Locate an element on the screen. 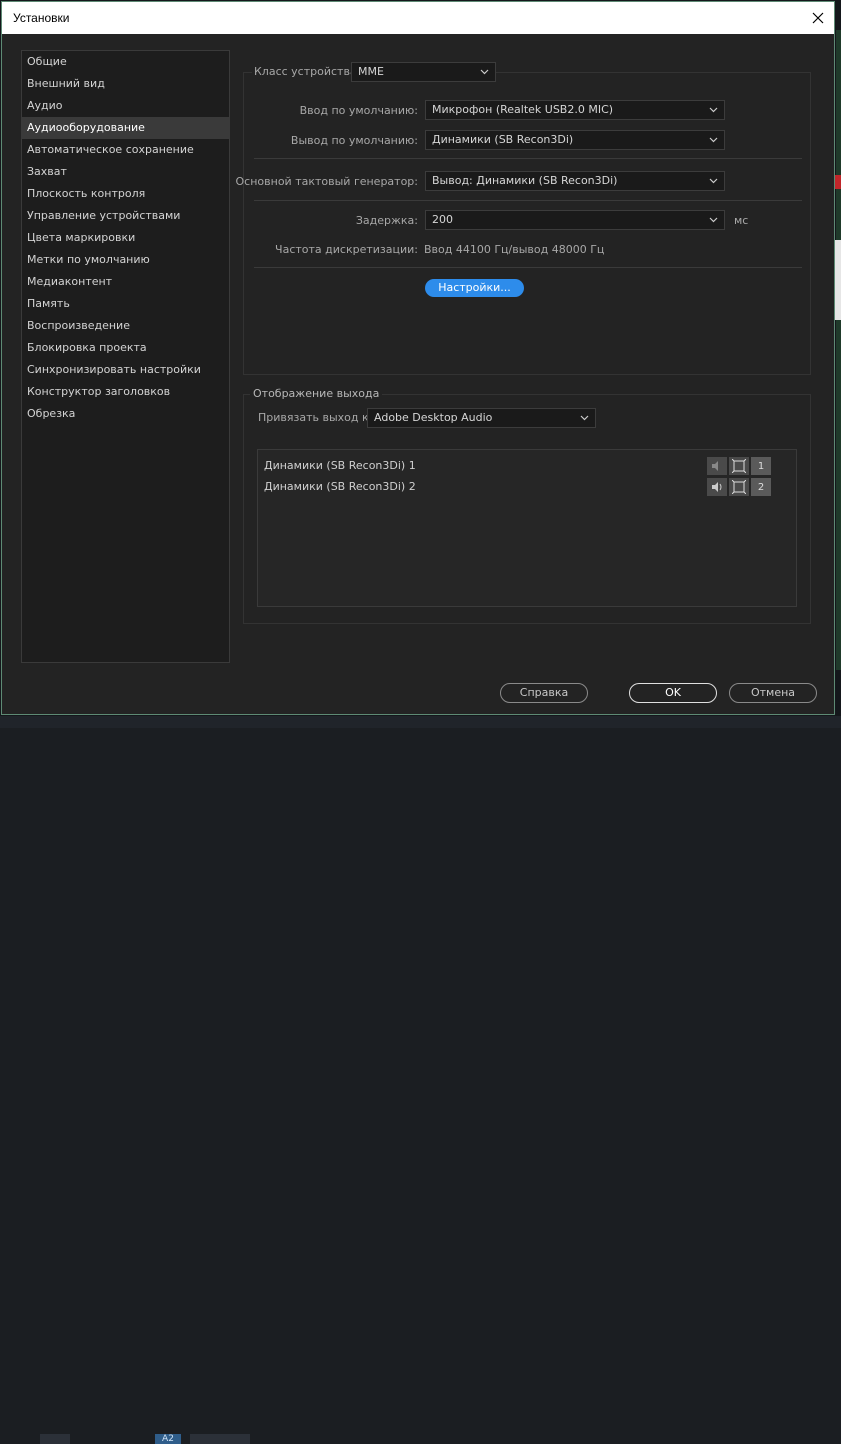  close-button is located at coordinates (818, 18).